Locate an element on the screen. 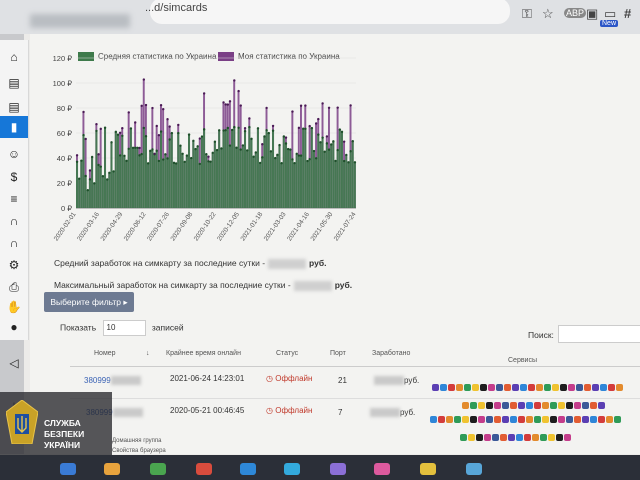 Image resolution: width=640 pixels, height=480 pixels. col-status: Статус is located at coordinates (287, 353).